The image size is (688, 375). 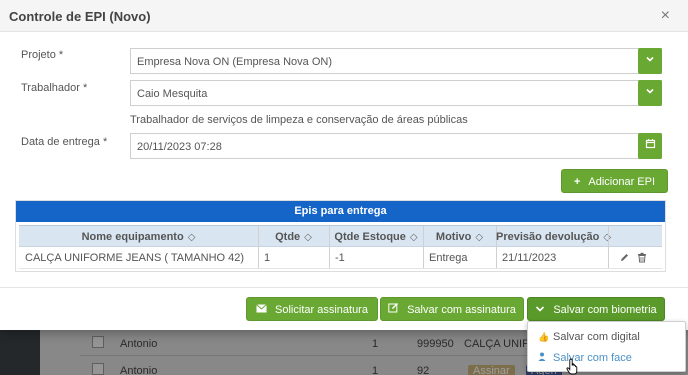 I want to click on trabalhador-select: Caio Mesquita, so click(x=396, y=93).